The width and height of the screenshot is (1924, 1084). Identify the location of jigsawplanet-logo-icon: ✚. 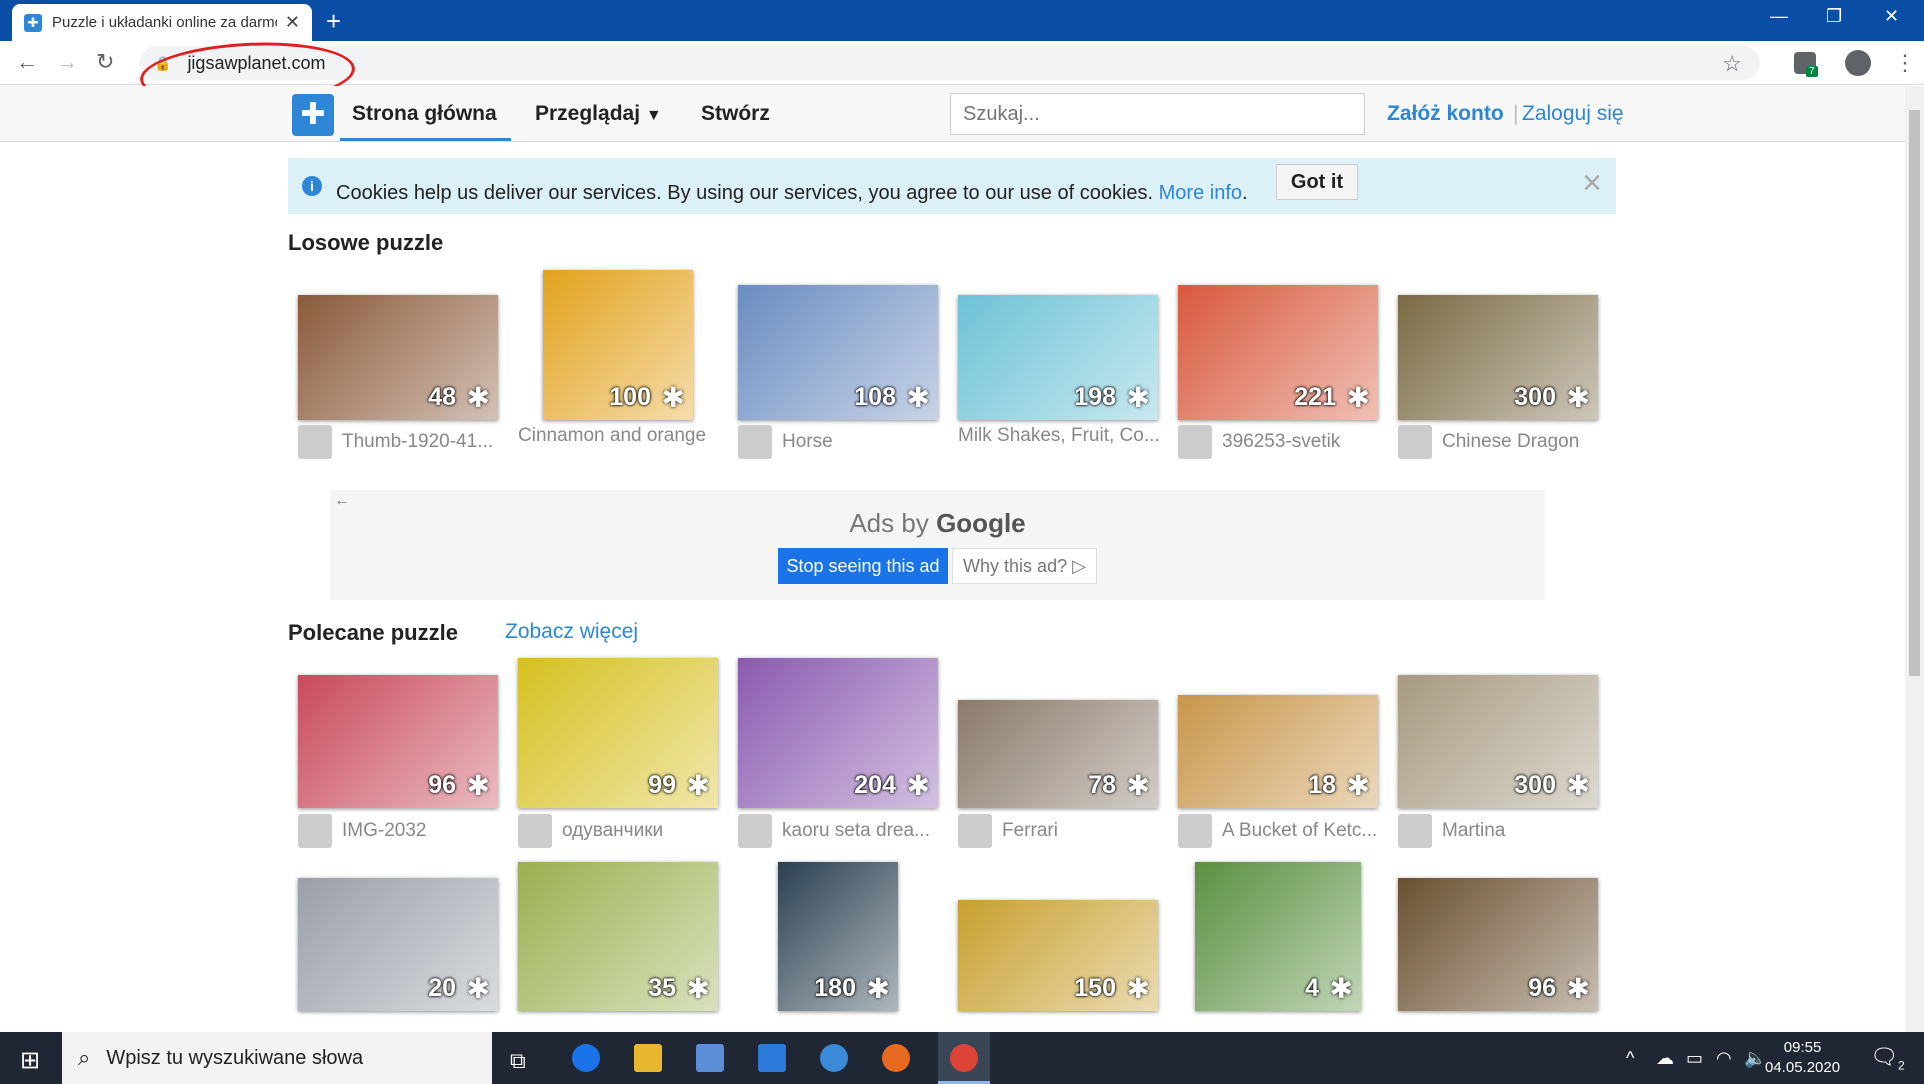
(313, 115).